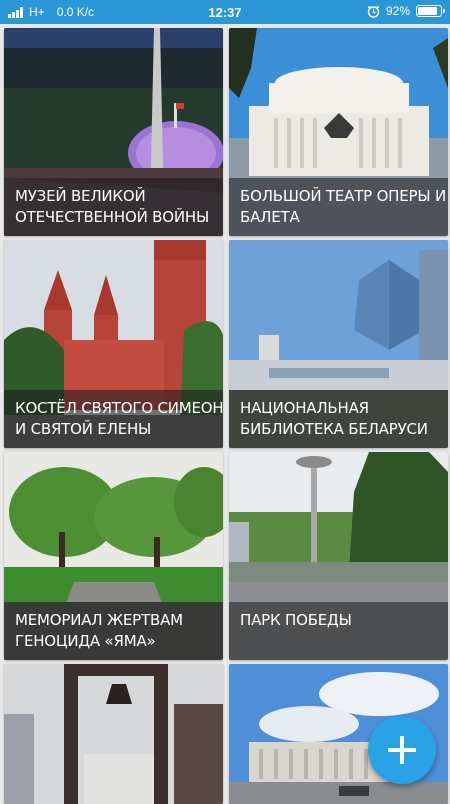  Describe the element at coordinates (338, 419) in the screenshot. I see `place-title: НАЦИОНАЛЬНАЯ БИБЛИОТЕКА БЕЛАРУСИ` at that location.